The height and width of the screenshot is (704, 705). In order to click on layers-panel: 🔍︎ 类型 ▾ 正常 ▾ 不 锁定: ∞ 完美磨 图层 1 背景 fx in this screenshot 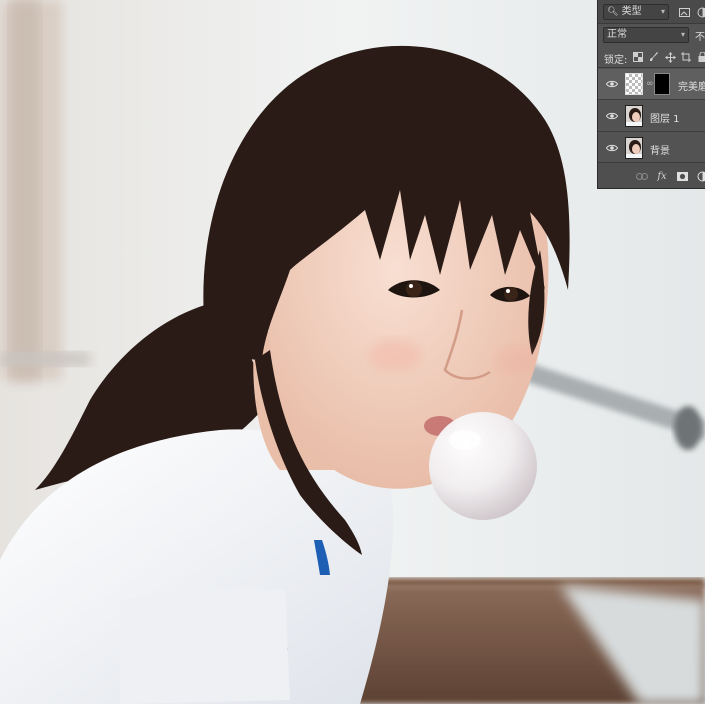, I will do `click(651, 94)`.